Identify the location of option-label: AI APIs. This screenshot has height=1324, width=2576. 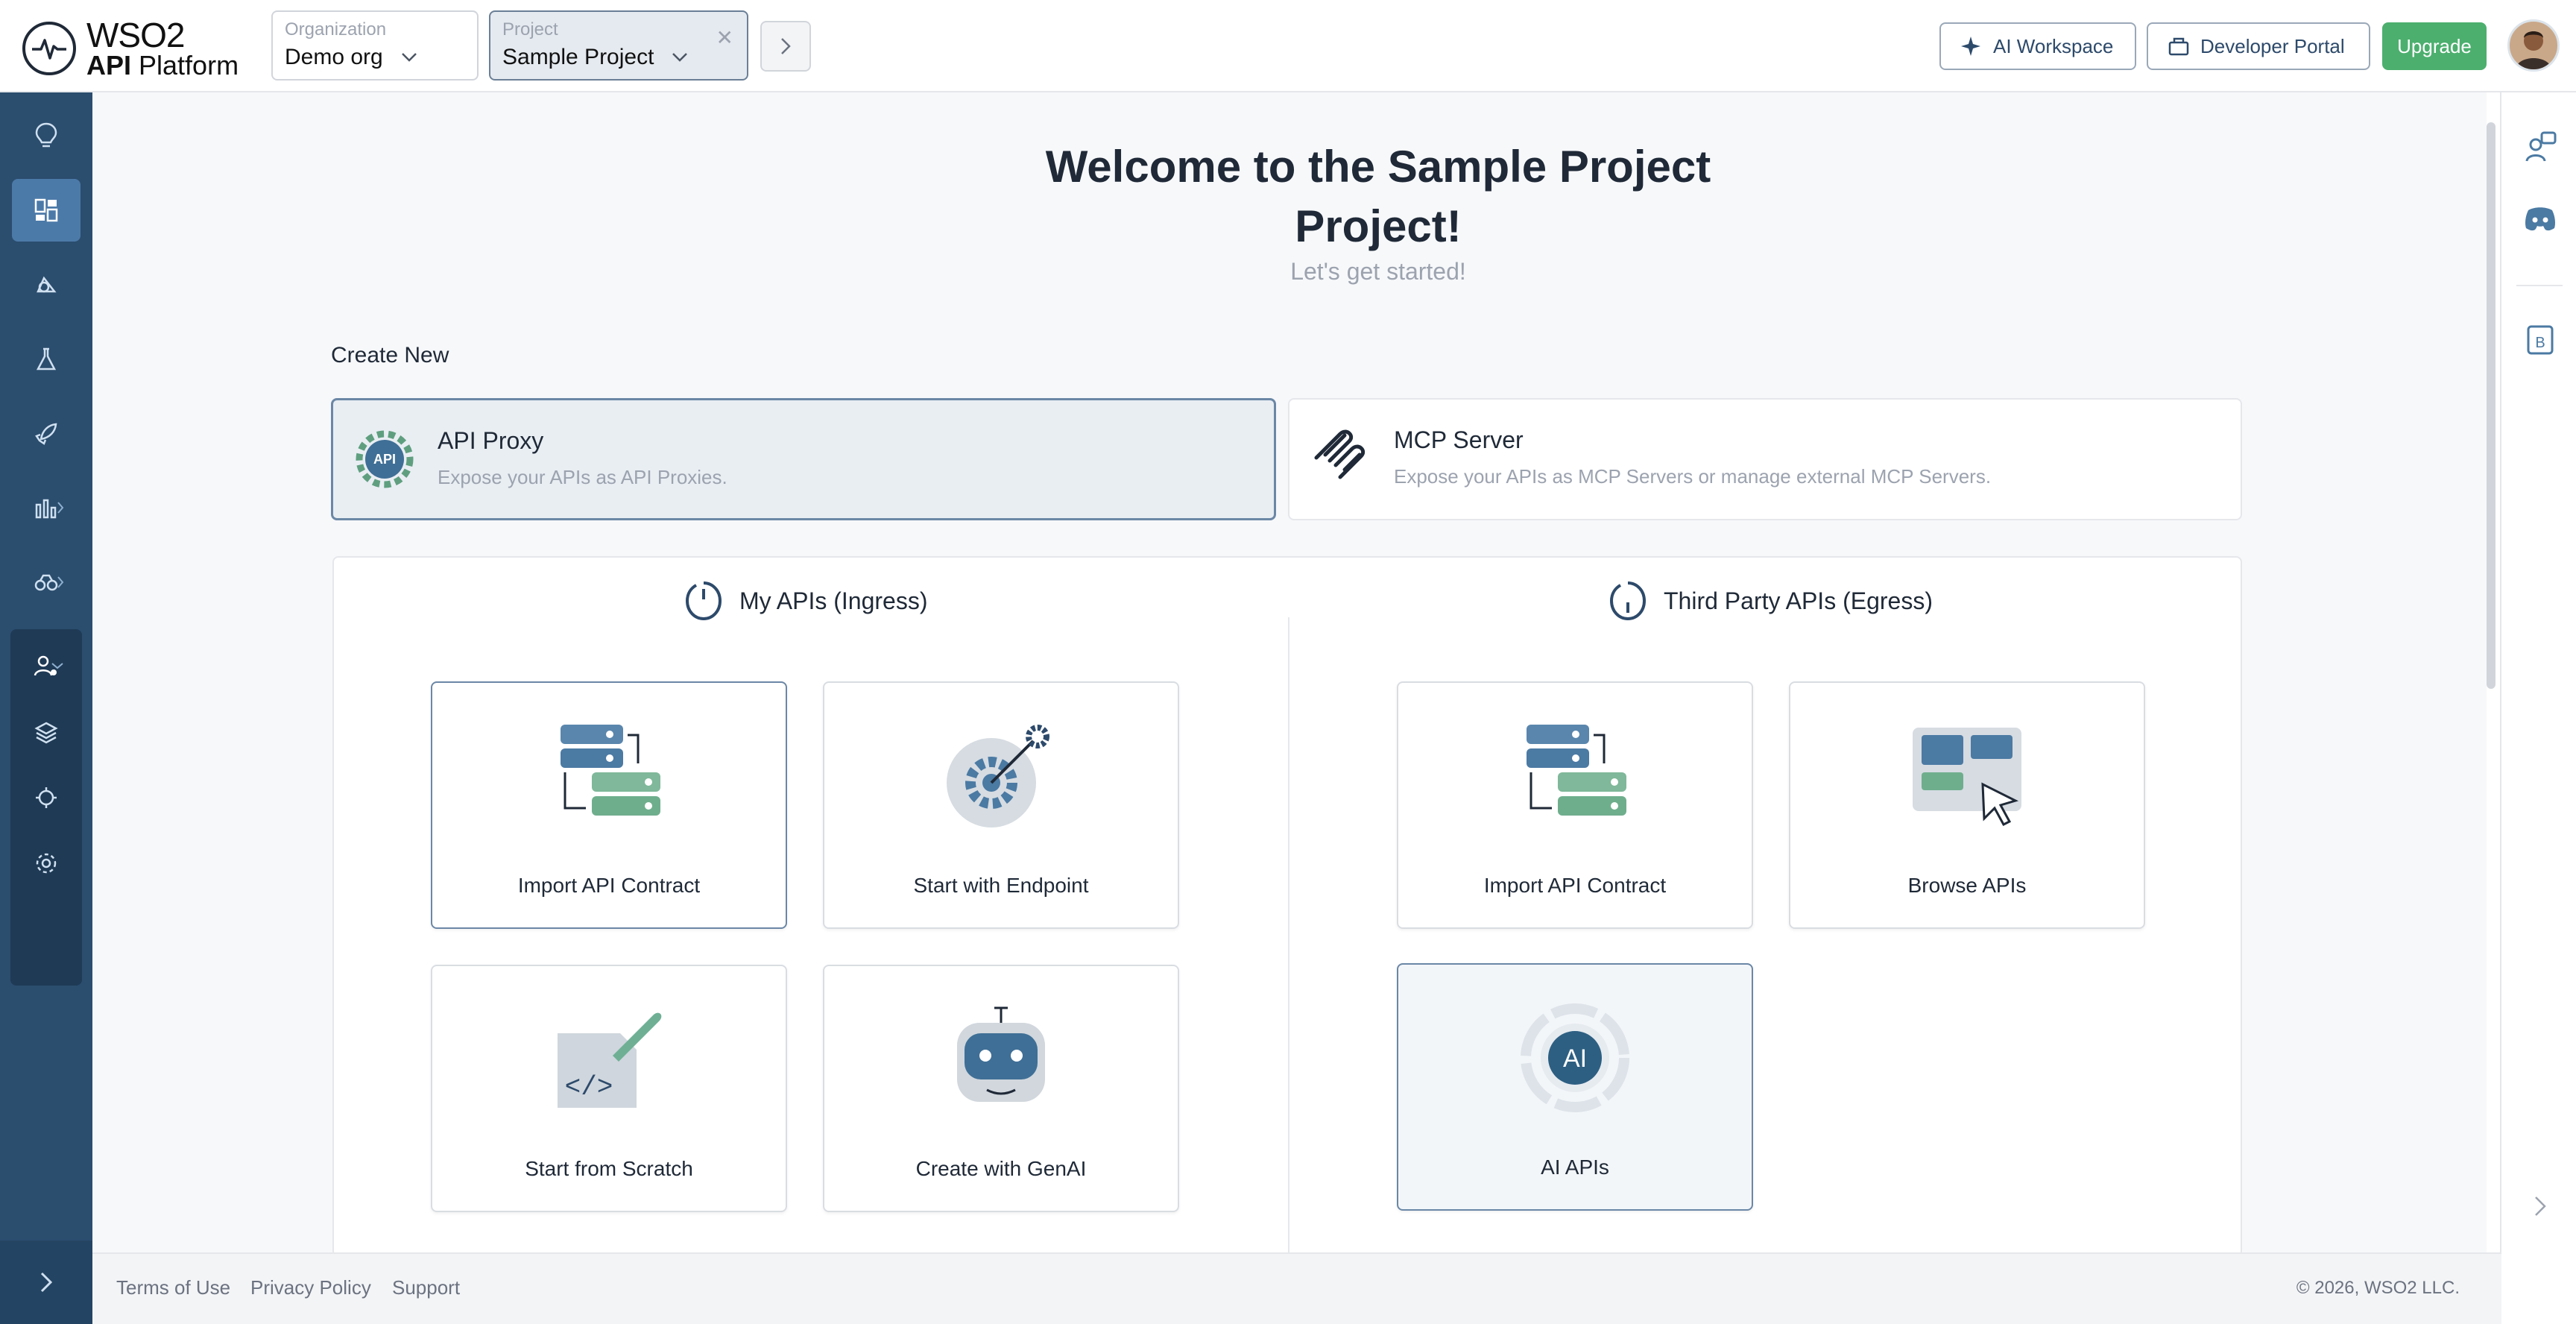
(1575, 1167).